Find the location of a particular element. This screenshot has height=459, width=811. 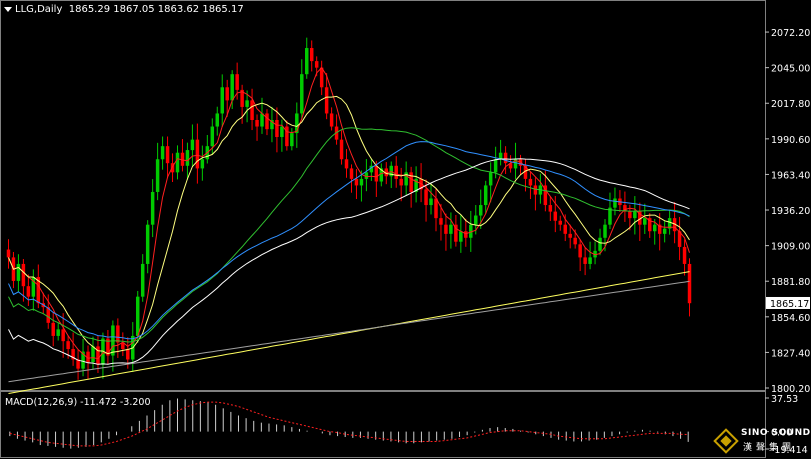

symbol-label: LLG,Daily is located at coordinates (39, 9).